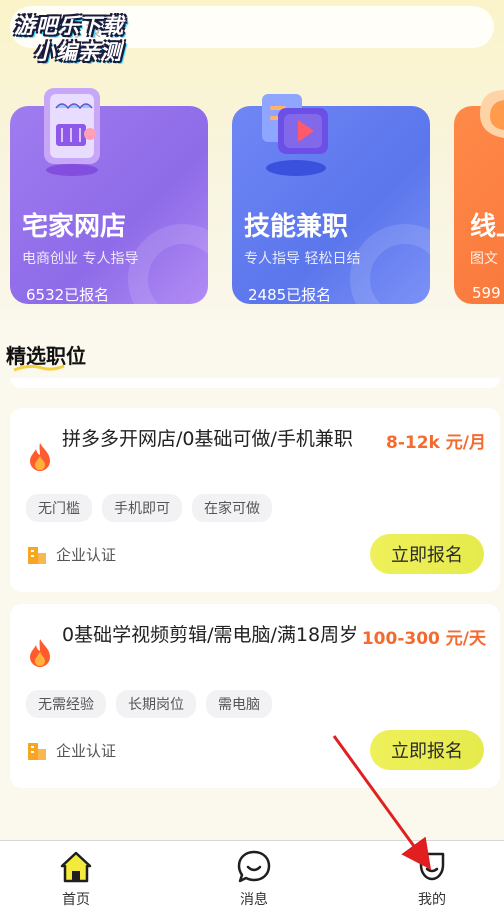 The image size is (504, 913). What do you see at coordinates (239, 704) in the screenshot?
I see `job-tag: 需电脑` at bounding box center [239, 704].